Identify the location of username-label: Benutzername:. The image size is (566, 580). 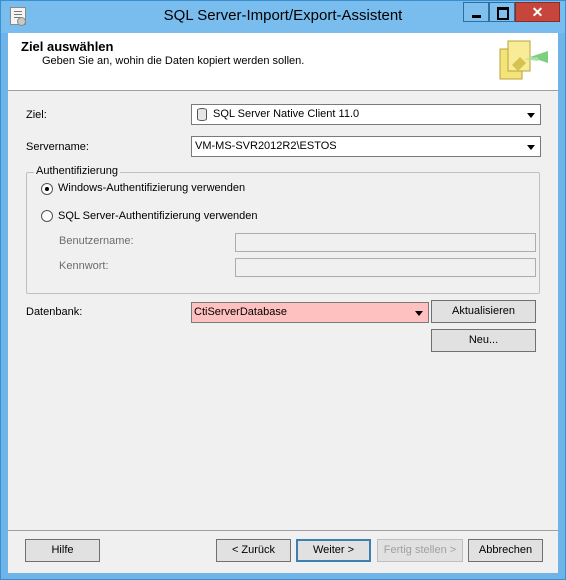
(96, 241).